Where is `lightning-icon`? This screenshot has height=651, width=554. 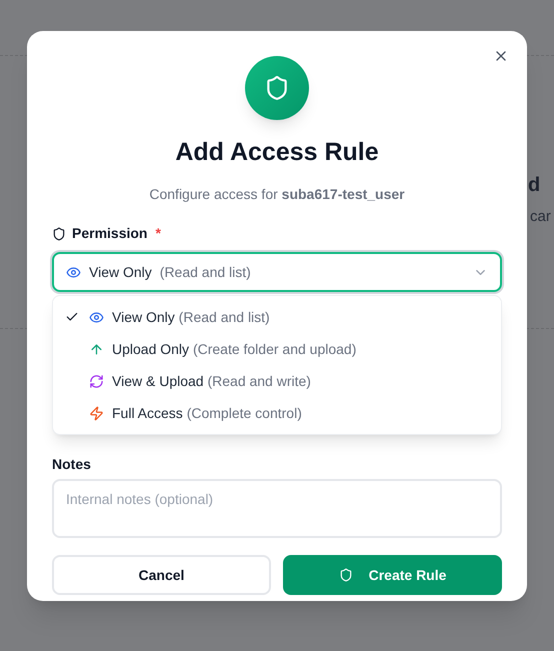 lightning-icon is located at coordinates (96, 413).